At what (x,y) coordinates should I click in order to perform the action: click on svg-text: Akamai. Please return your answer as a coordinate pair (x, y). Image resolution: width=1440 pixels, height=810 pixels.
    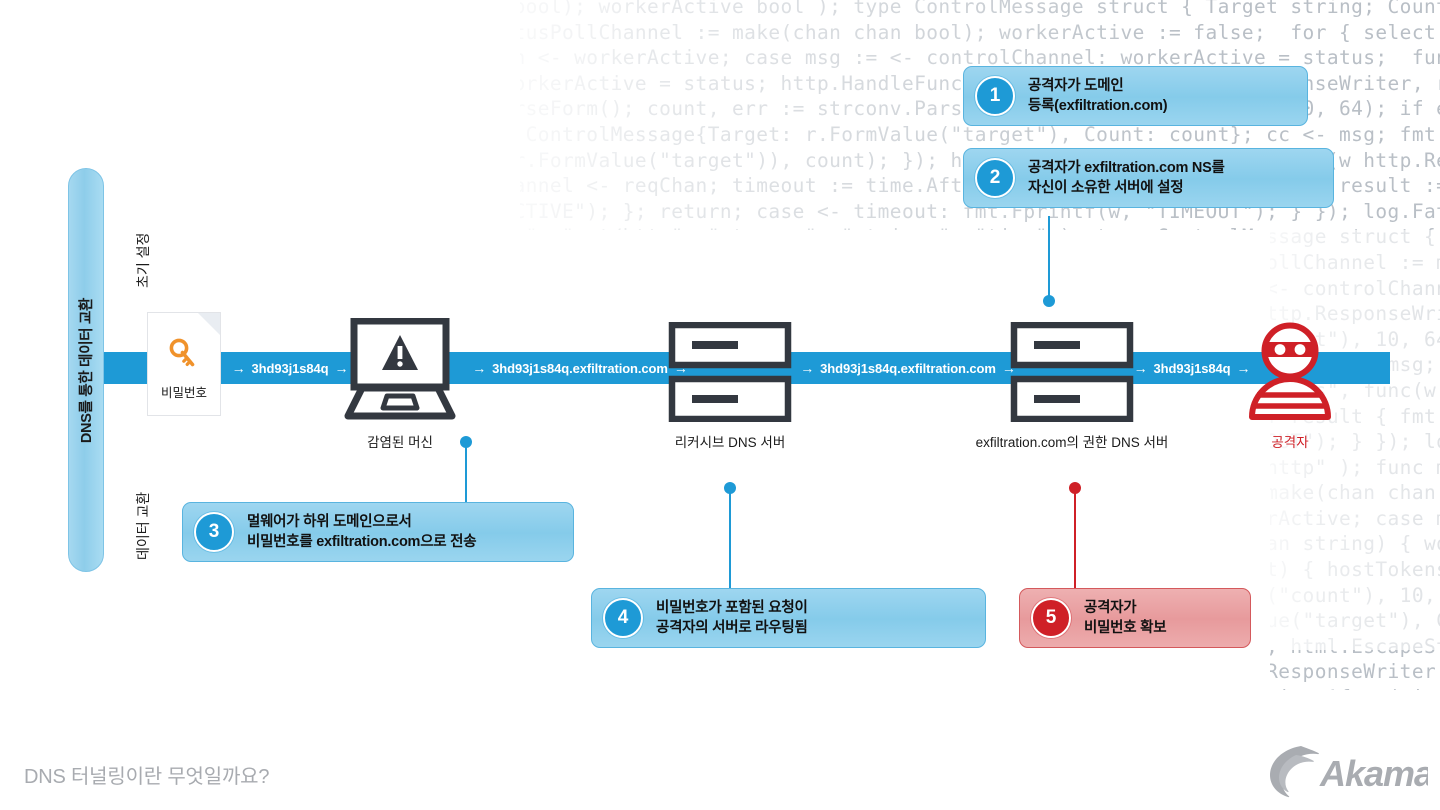
    Looking at the image, I should click on (1373, 773).